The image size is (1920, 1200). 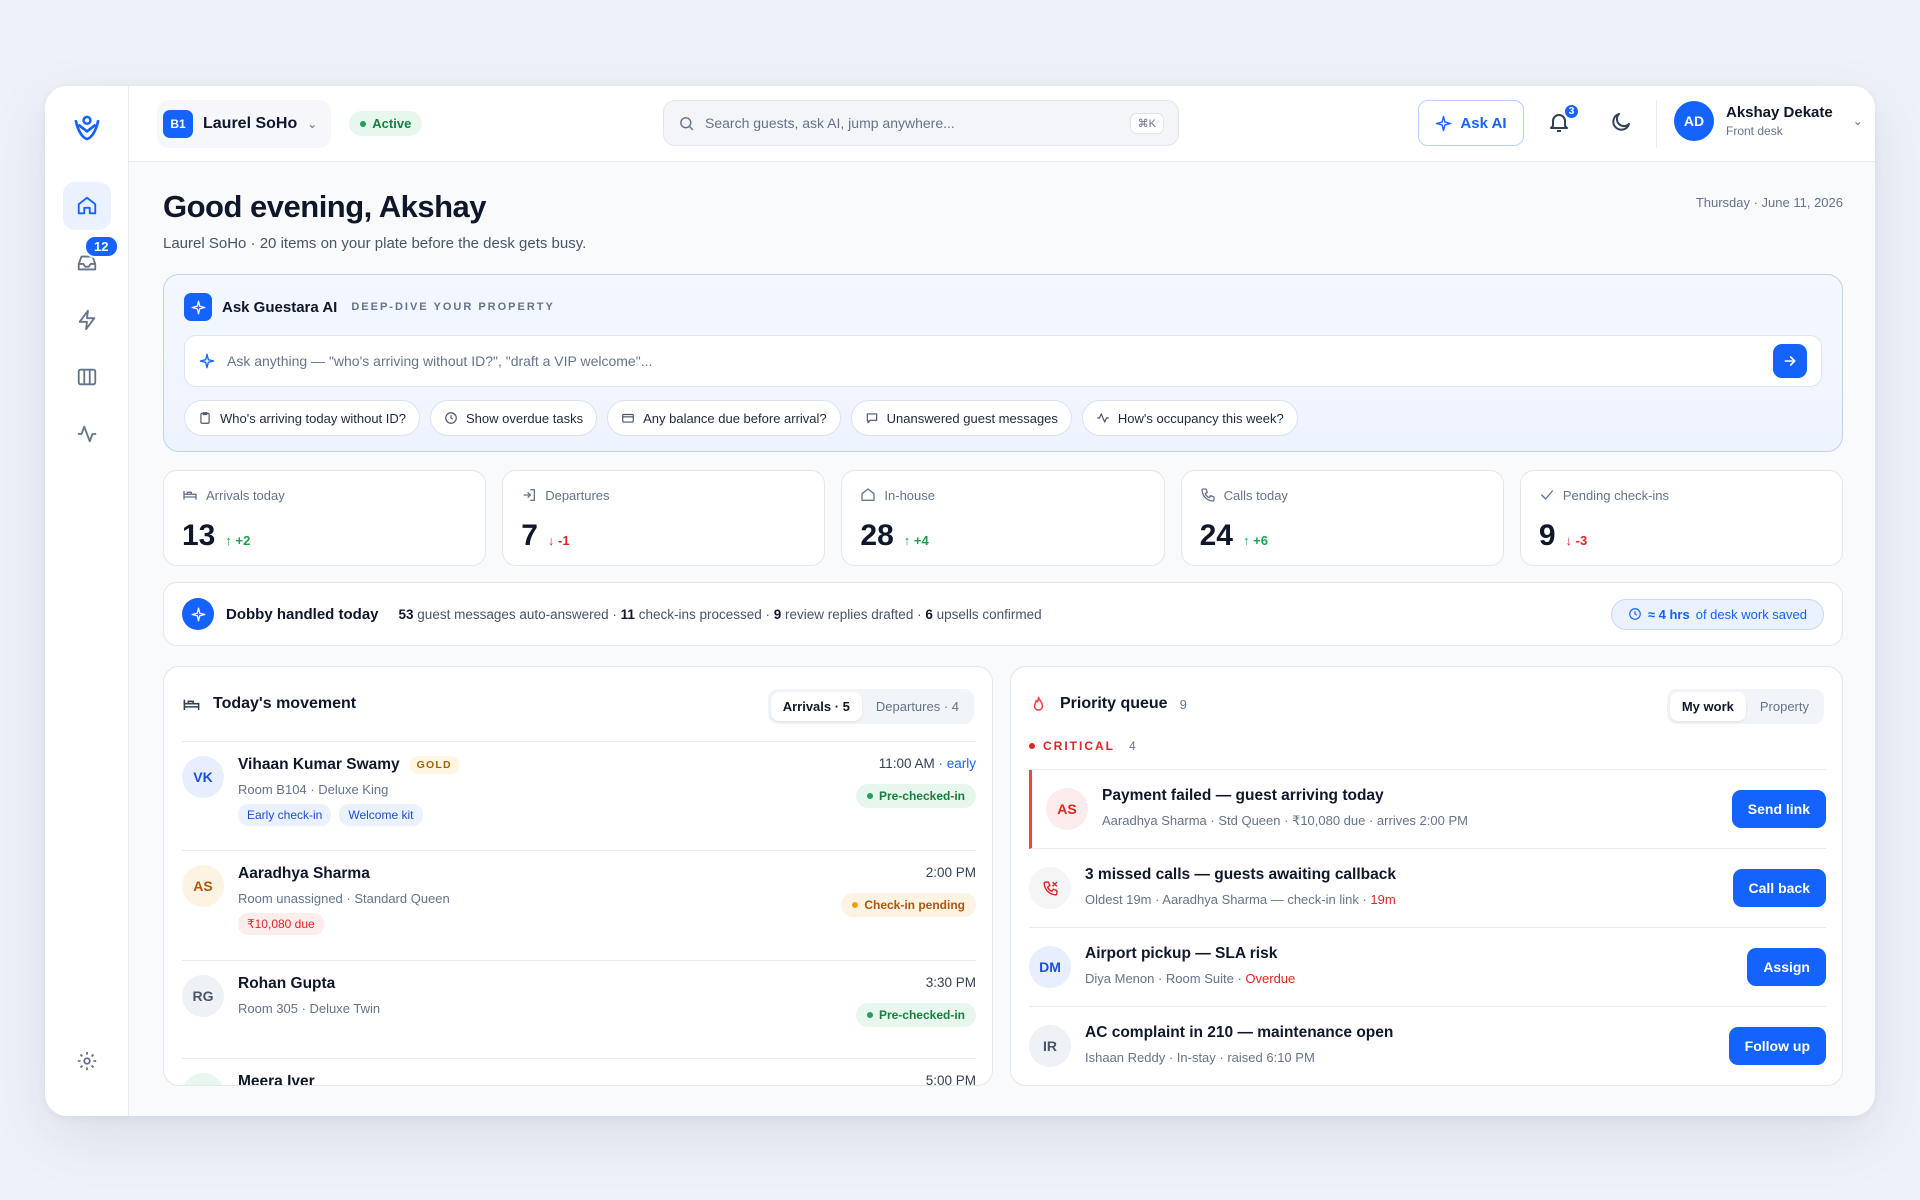 I want to click on chip-arriving-without-id: Who's arriving today without ID?, so click(x=302, y=418).